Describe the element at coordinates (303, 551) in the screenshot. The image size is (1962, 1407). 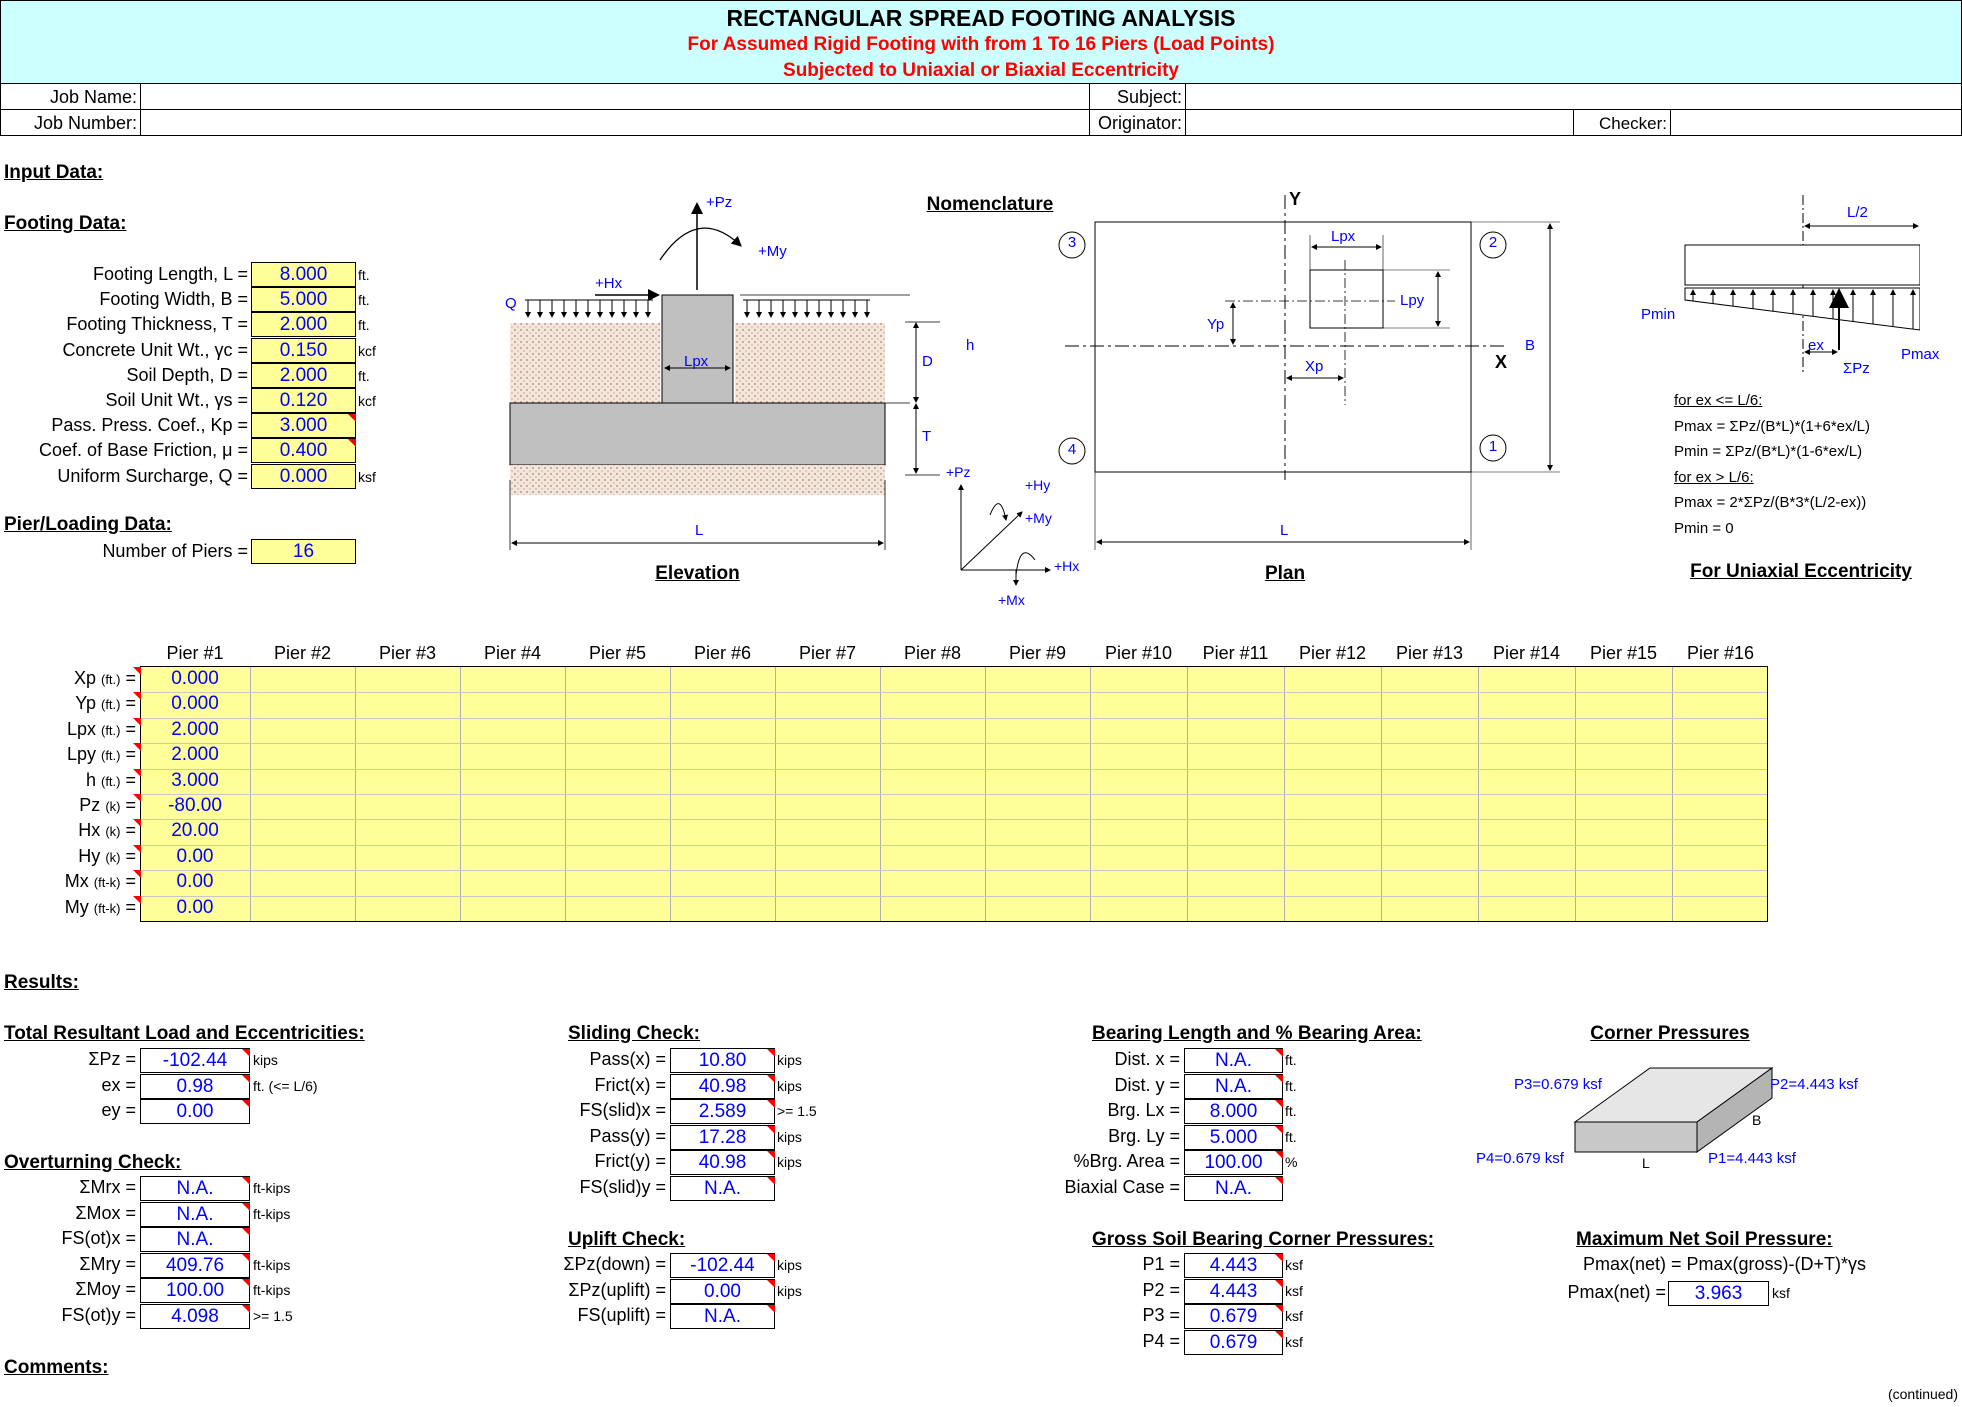
I see `num-piers-input: 16` at that location.